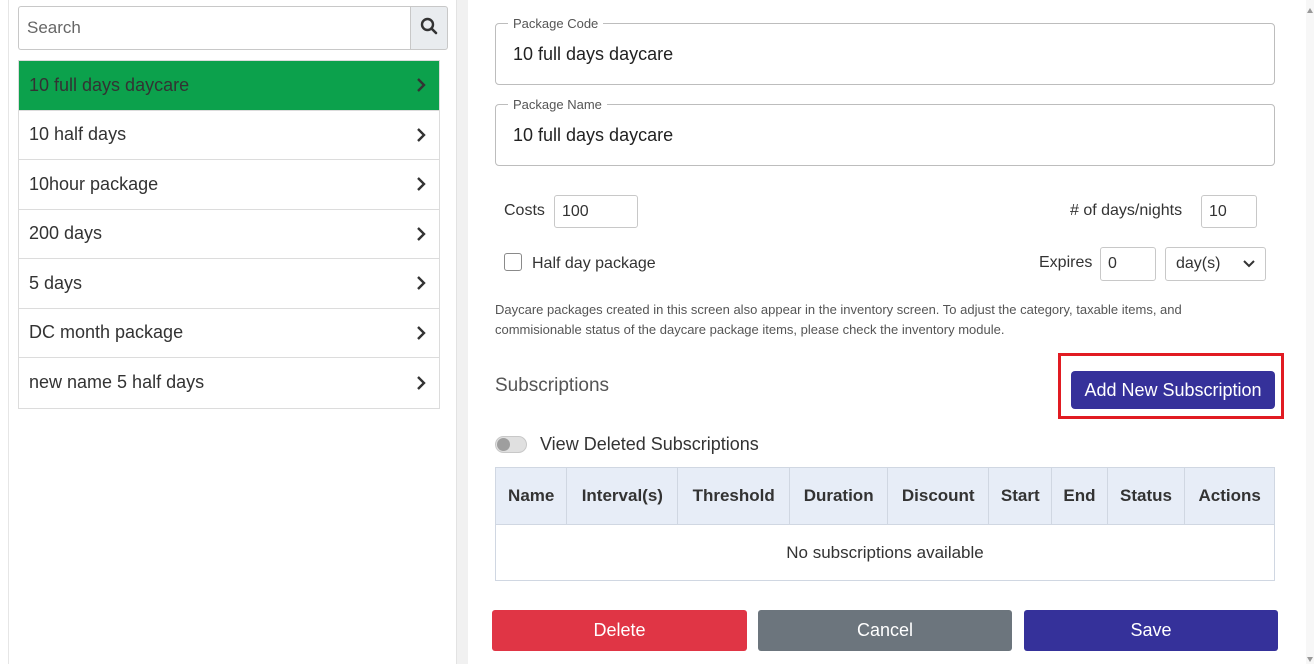  Describe the element at coordinates (229, 383) in the screenshot. I see `package-item-new-name-5-half-days: new name 5 half days` at that location.